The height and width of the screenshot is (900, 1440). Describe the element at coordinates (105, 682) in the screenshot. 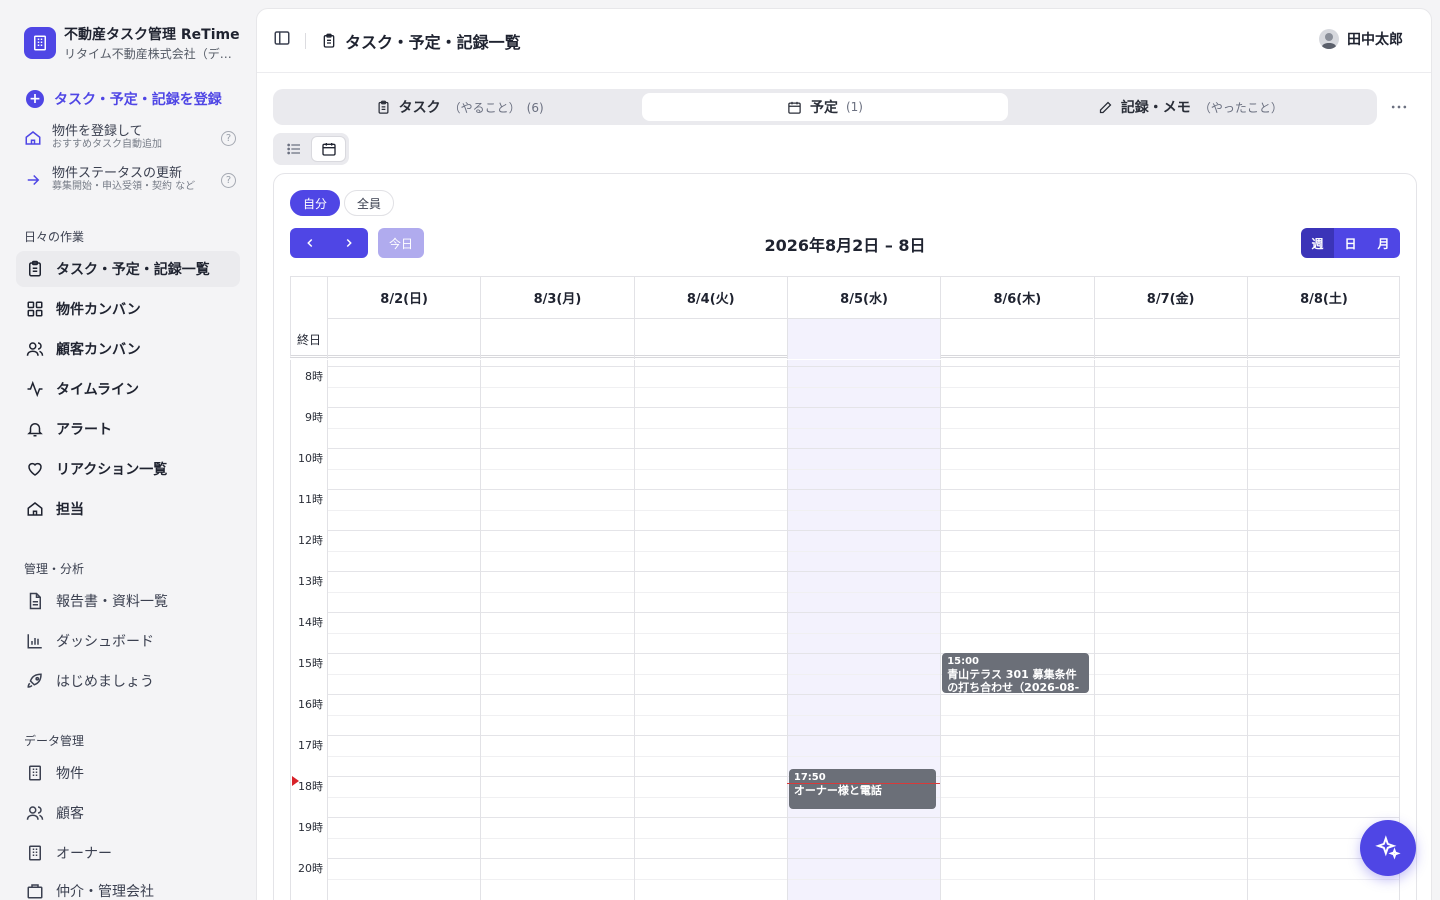

I see `nav-label: はじめましょう` at that location.